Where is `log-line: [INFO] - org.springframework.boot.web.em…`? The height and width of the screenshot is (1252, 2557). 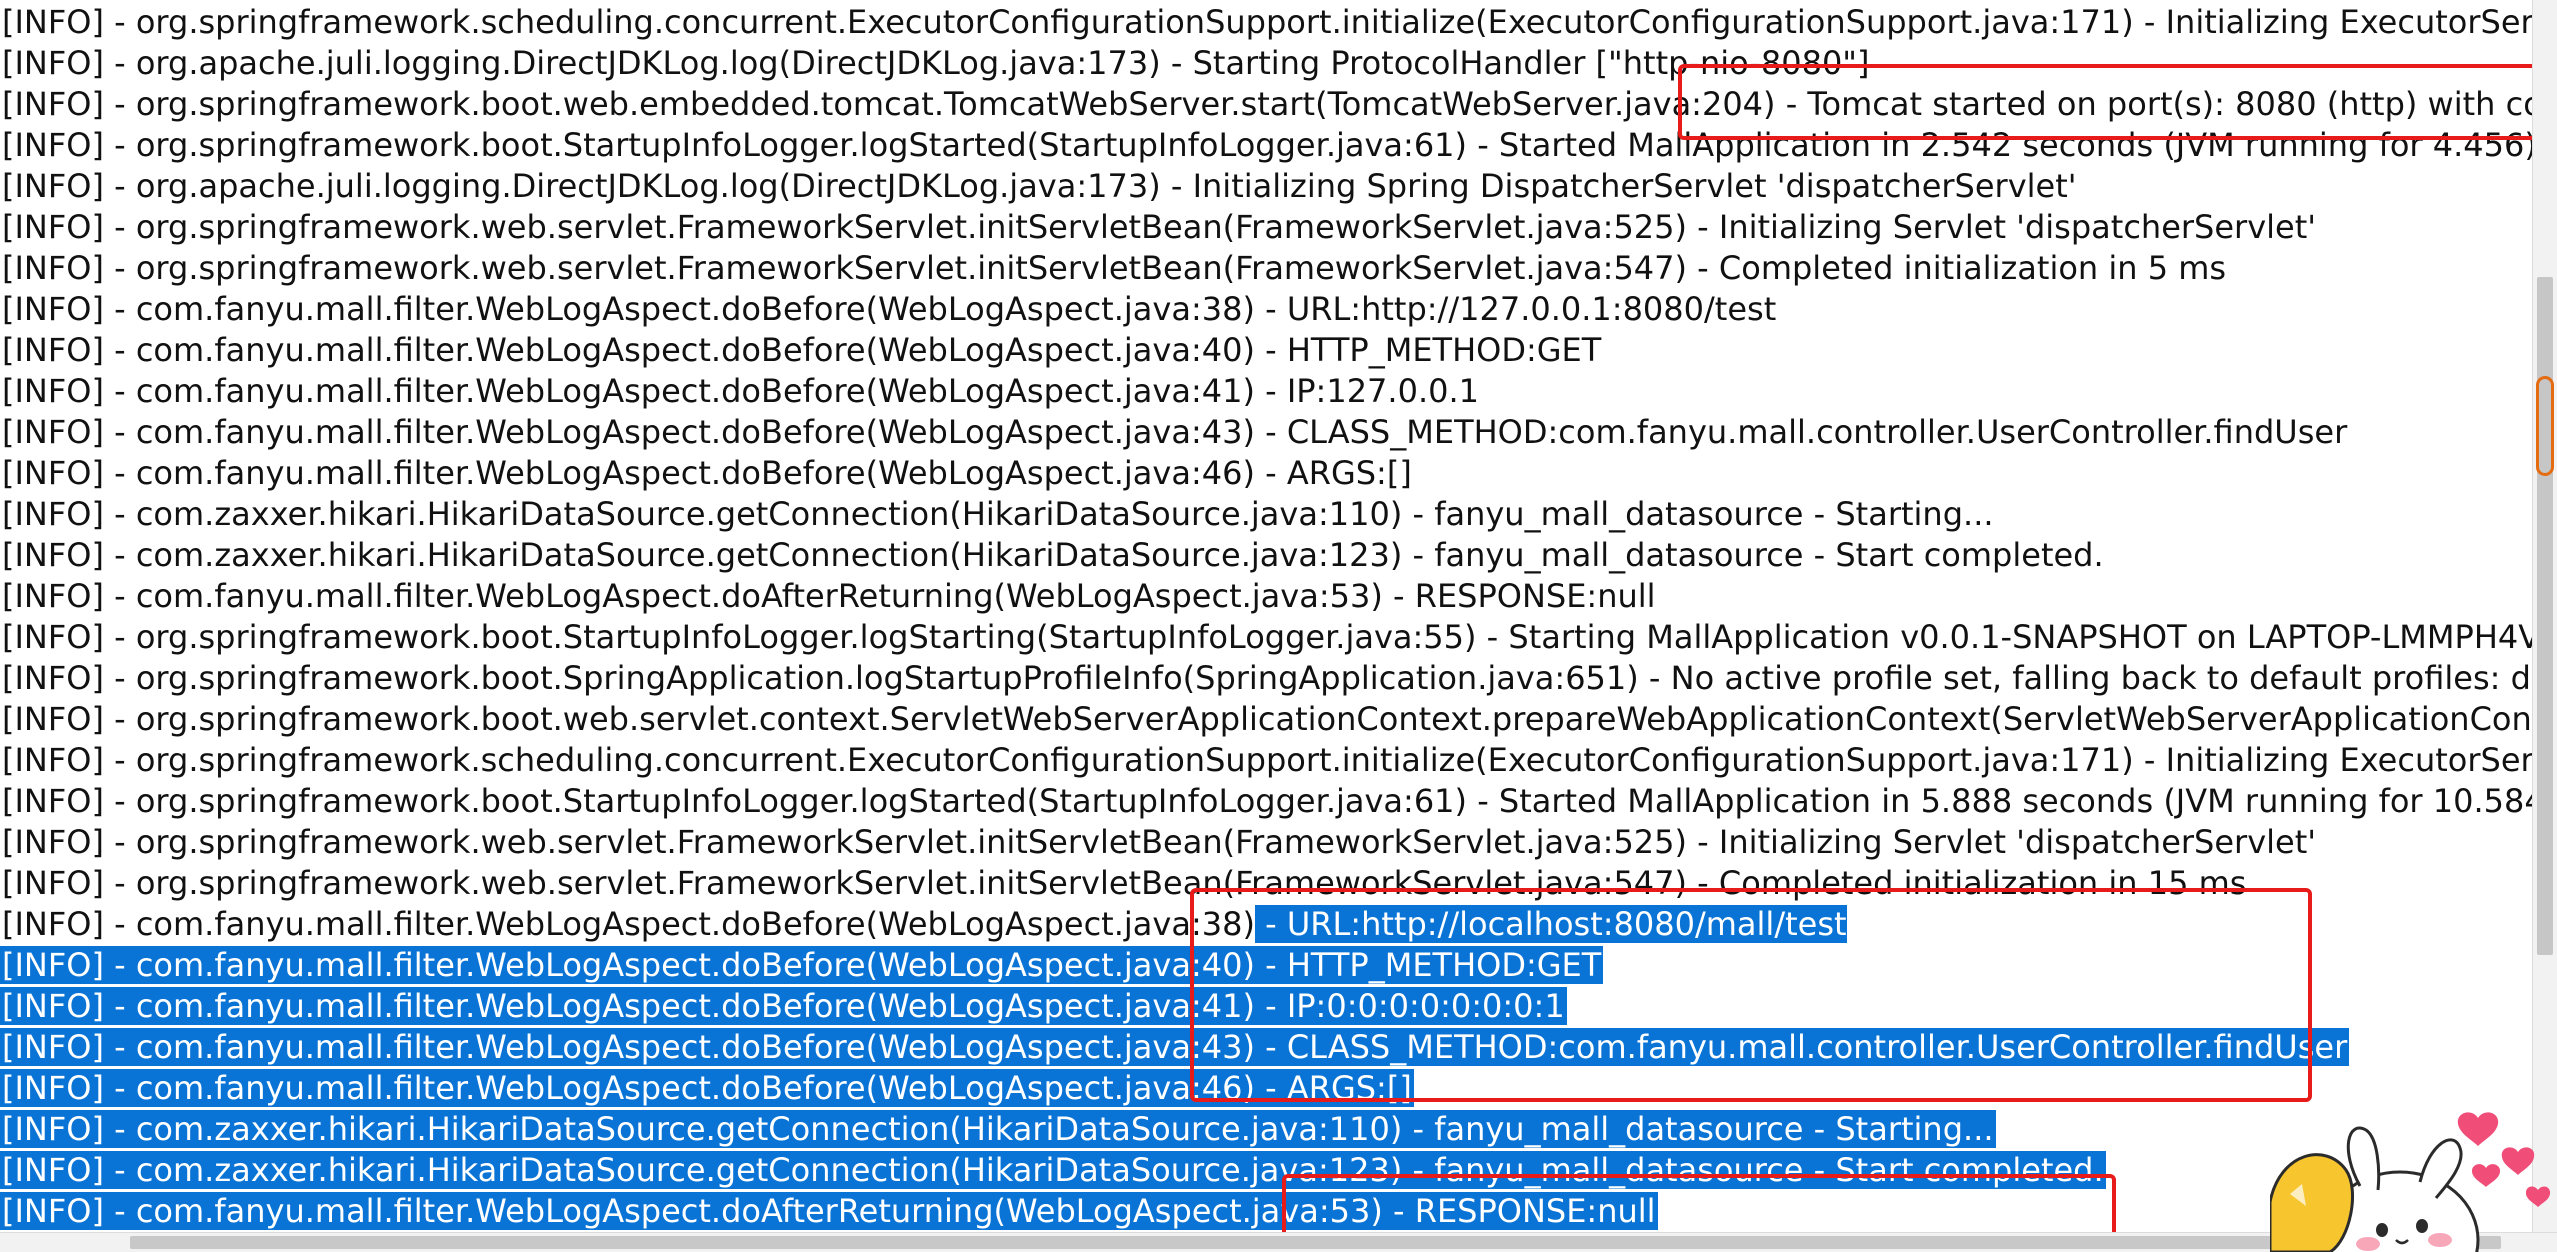 log-line: [INFO] - org.springframework.boot.web.em… is located at coordinates (1266, 104).